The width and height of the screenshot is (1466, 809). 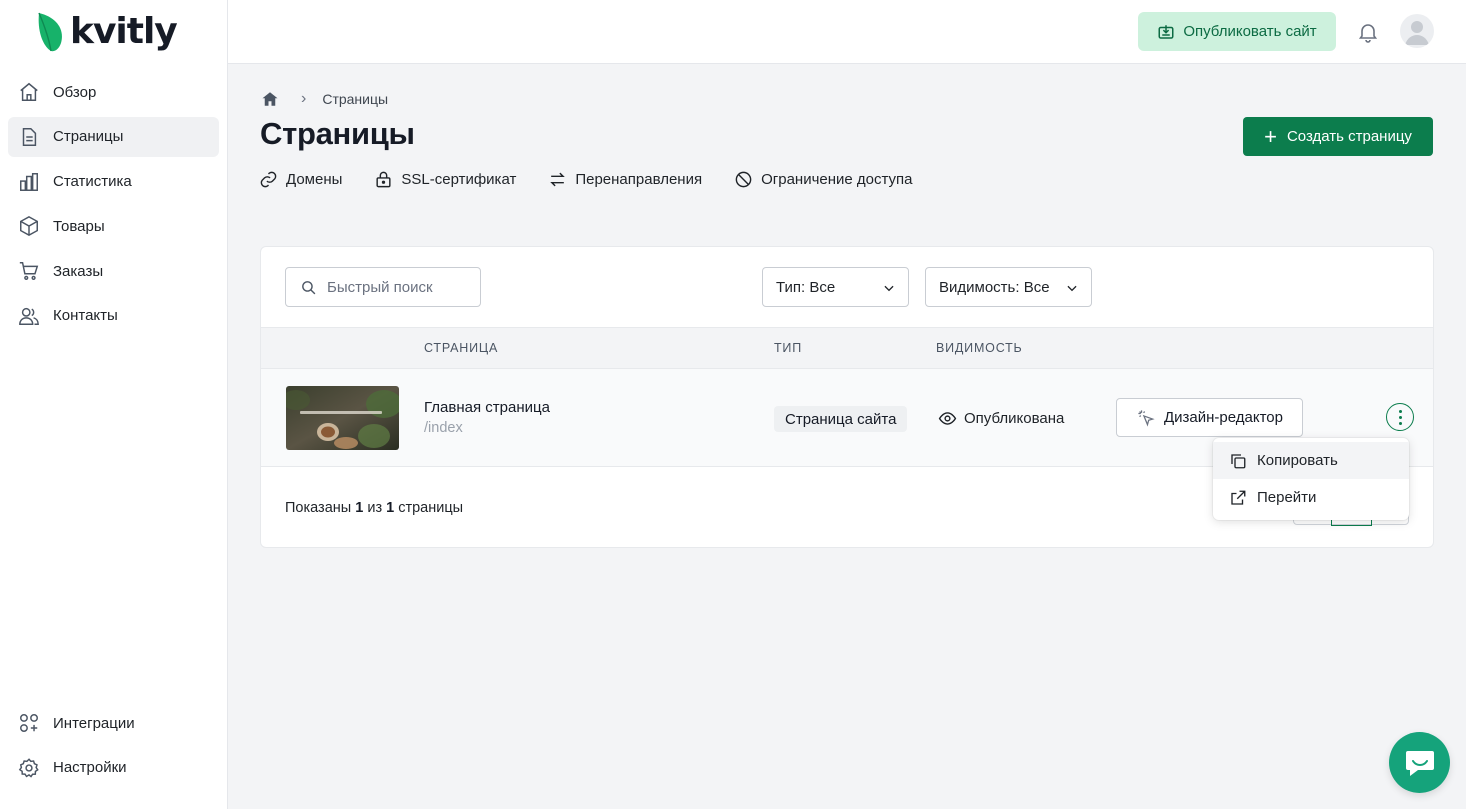 I want to click on sidebar-nav: Обзор Страницы Статистика Товары Заказы, so click(x=113, y=206).